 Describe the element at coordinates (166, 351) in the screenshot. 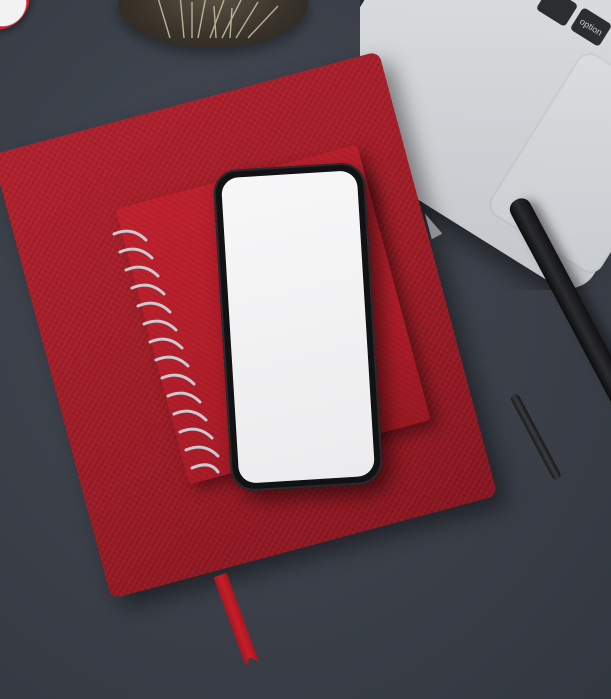

I see `spiral-coils` at that location.